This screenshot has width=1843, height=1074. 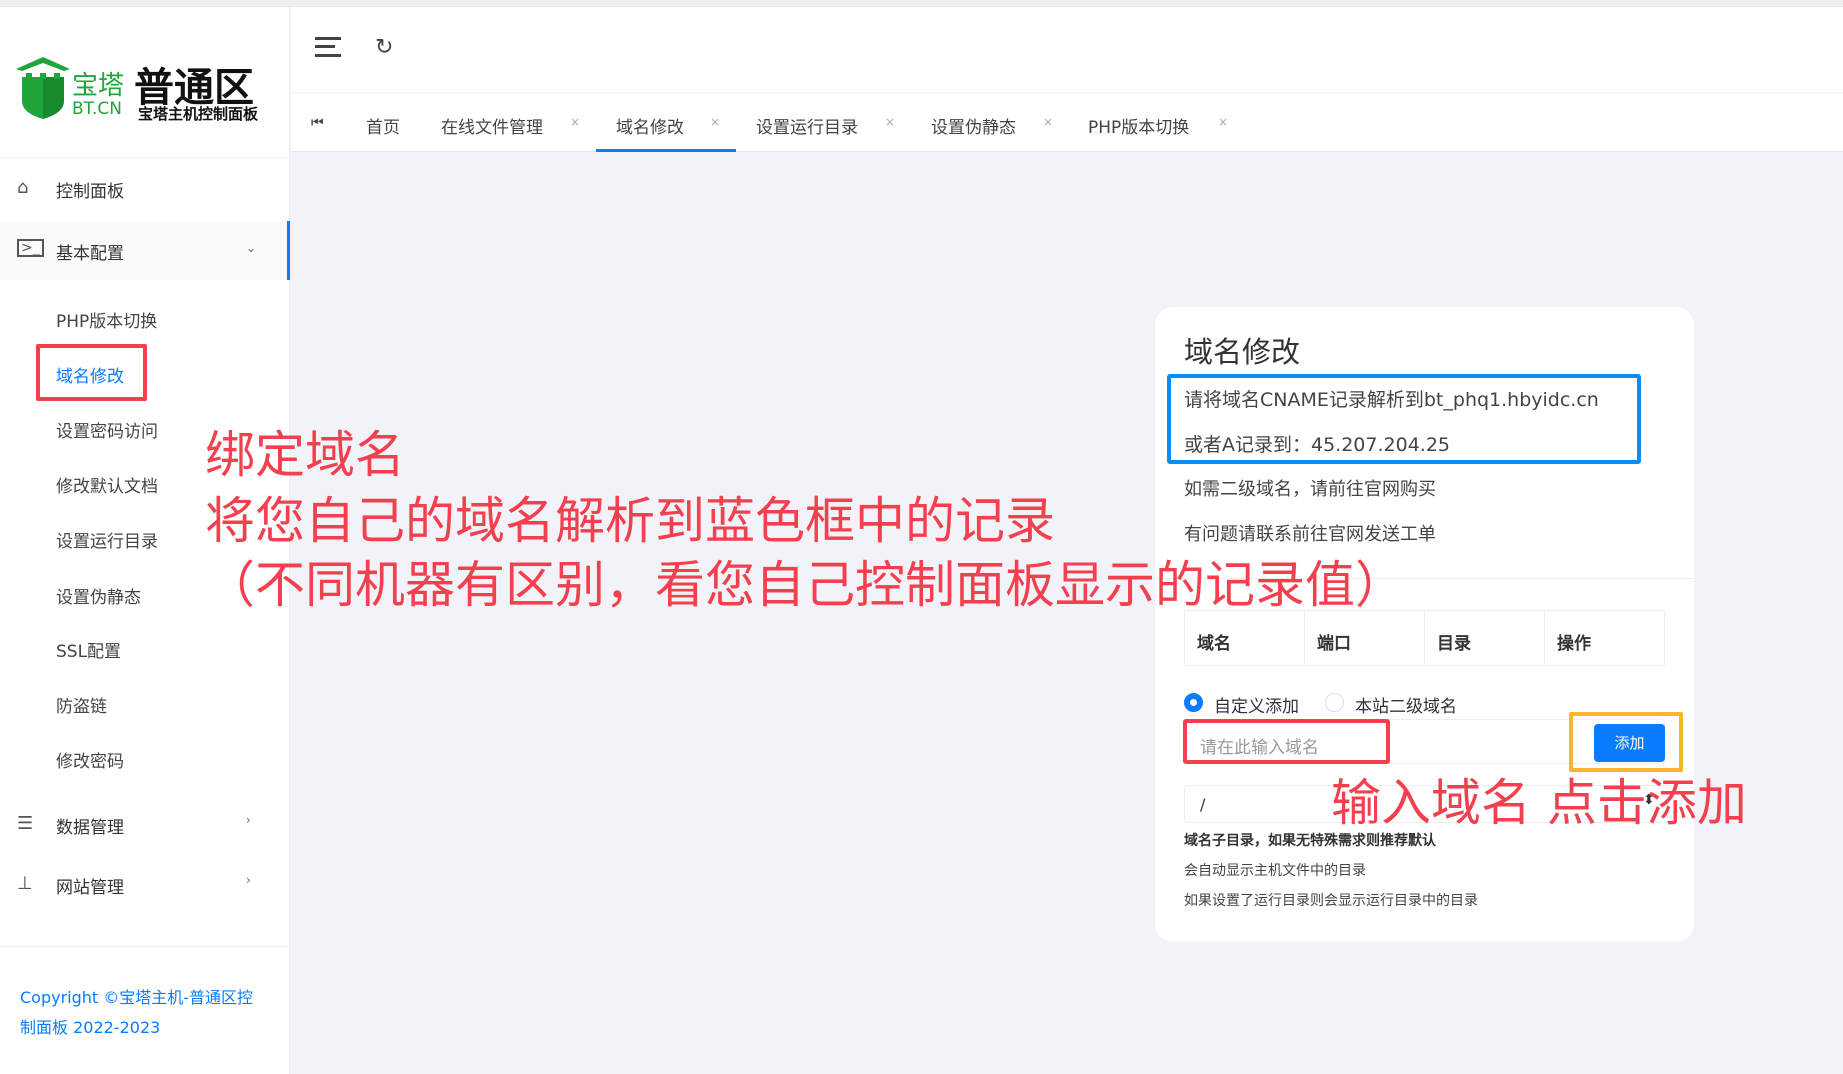 I want to click on copyright: Copyright ©宝塔主机-普通区控 制面板 2022-2023, so click(x=137, y=1012).